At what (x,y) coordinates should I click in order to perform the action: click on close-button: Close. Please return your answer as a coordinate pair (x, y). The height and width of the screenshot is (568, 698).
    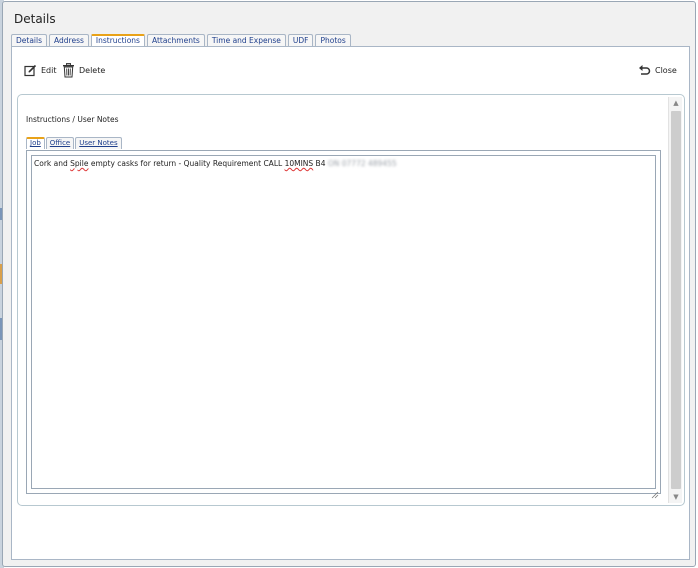
    Looking at the image, I should click on (657, 70).